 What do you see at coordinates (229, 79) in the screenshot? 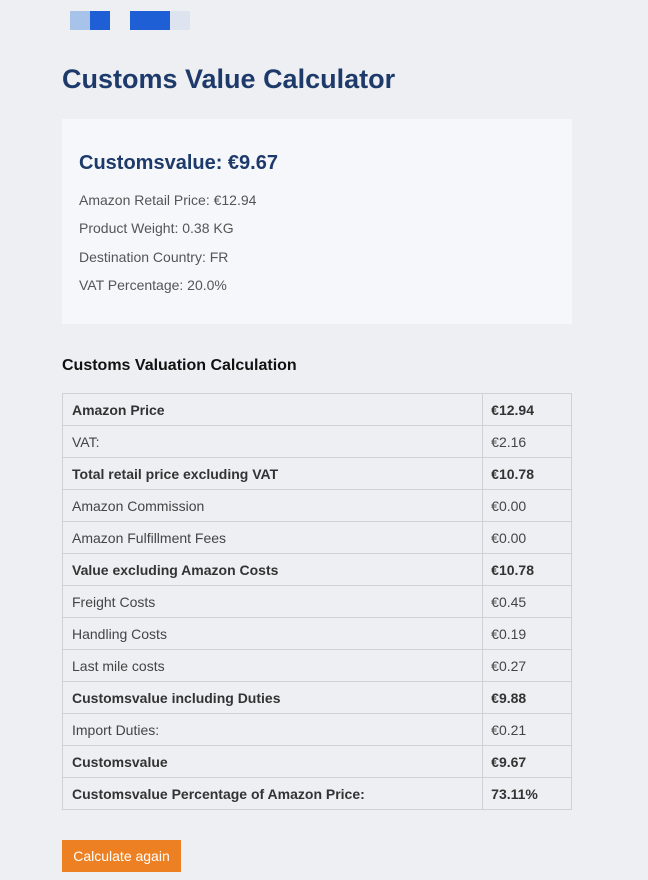
I see `page-title: Customs Value Calculator` at bounding box center [229, 79].